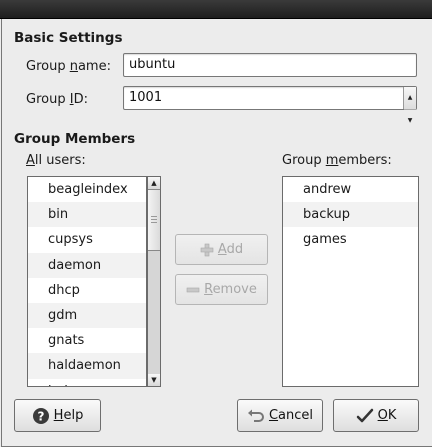  I want to click on cancel-button-label: Cancel, so click(291, 415).